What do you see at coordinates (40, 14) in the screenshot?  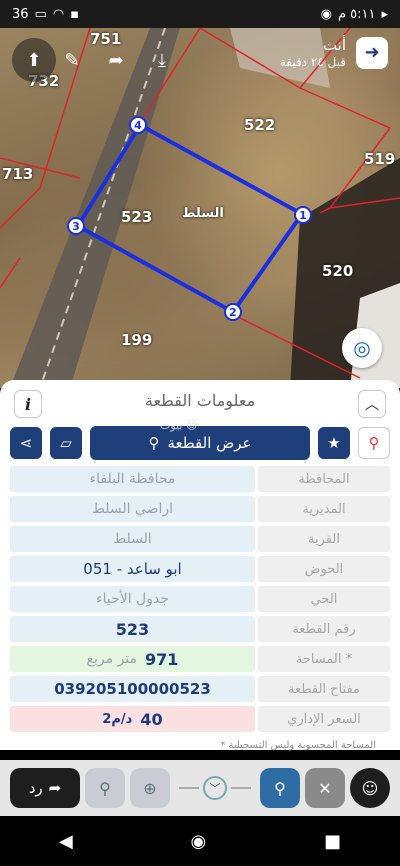 I see `battery-icon: ▭` at bounding box center [40, 14].